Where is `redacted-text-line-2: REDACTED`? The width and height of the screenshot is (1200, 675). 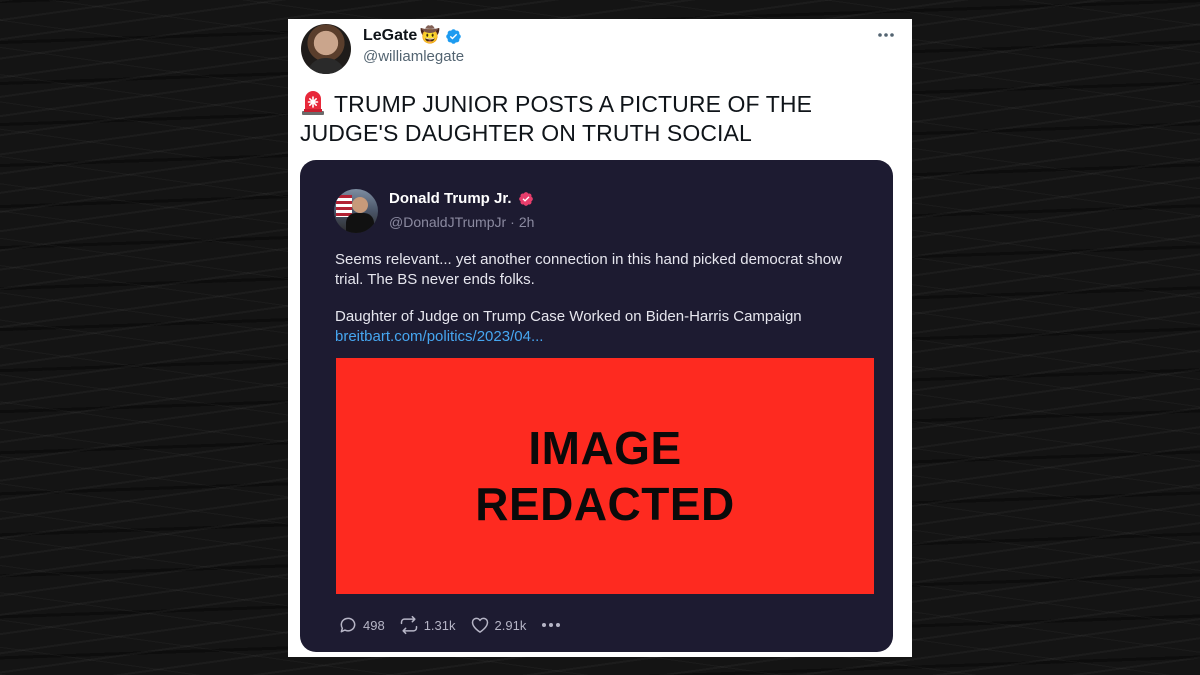
redacted-text-line-2: REDACTED is located at coordinates (605, 504).